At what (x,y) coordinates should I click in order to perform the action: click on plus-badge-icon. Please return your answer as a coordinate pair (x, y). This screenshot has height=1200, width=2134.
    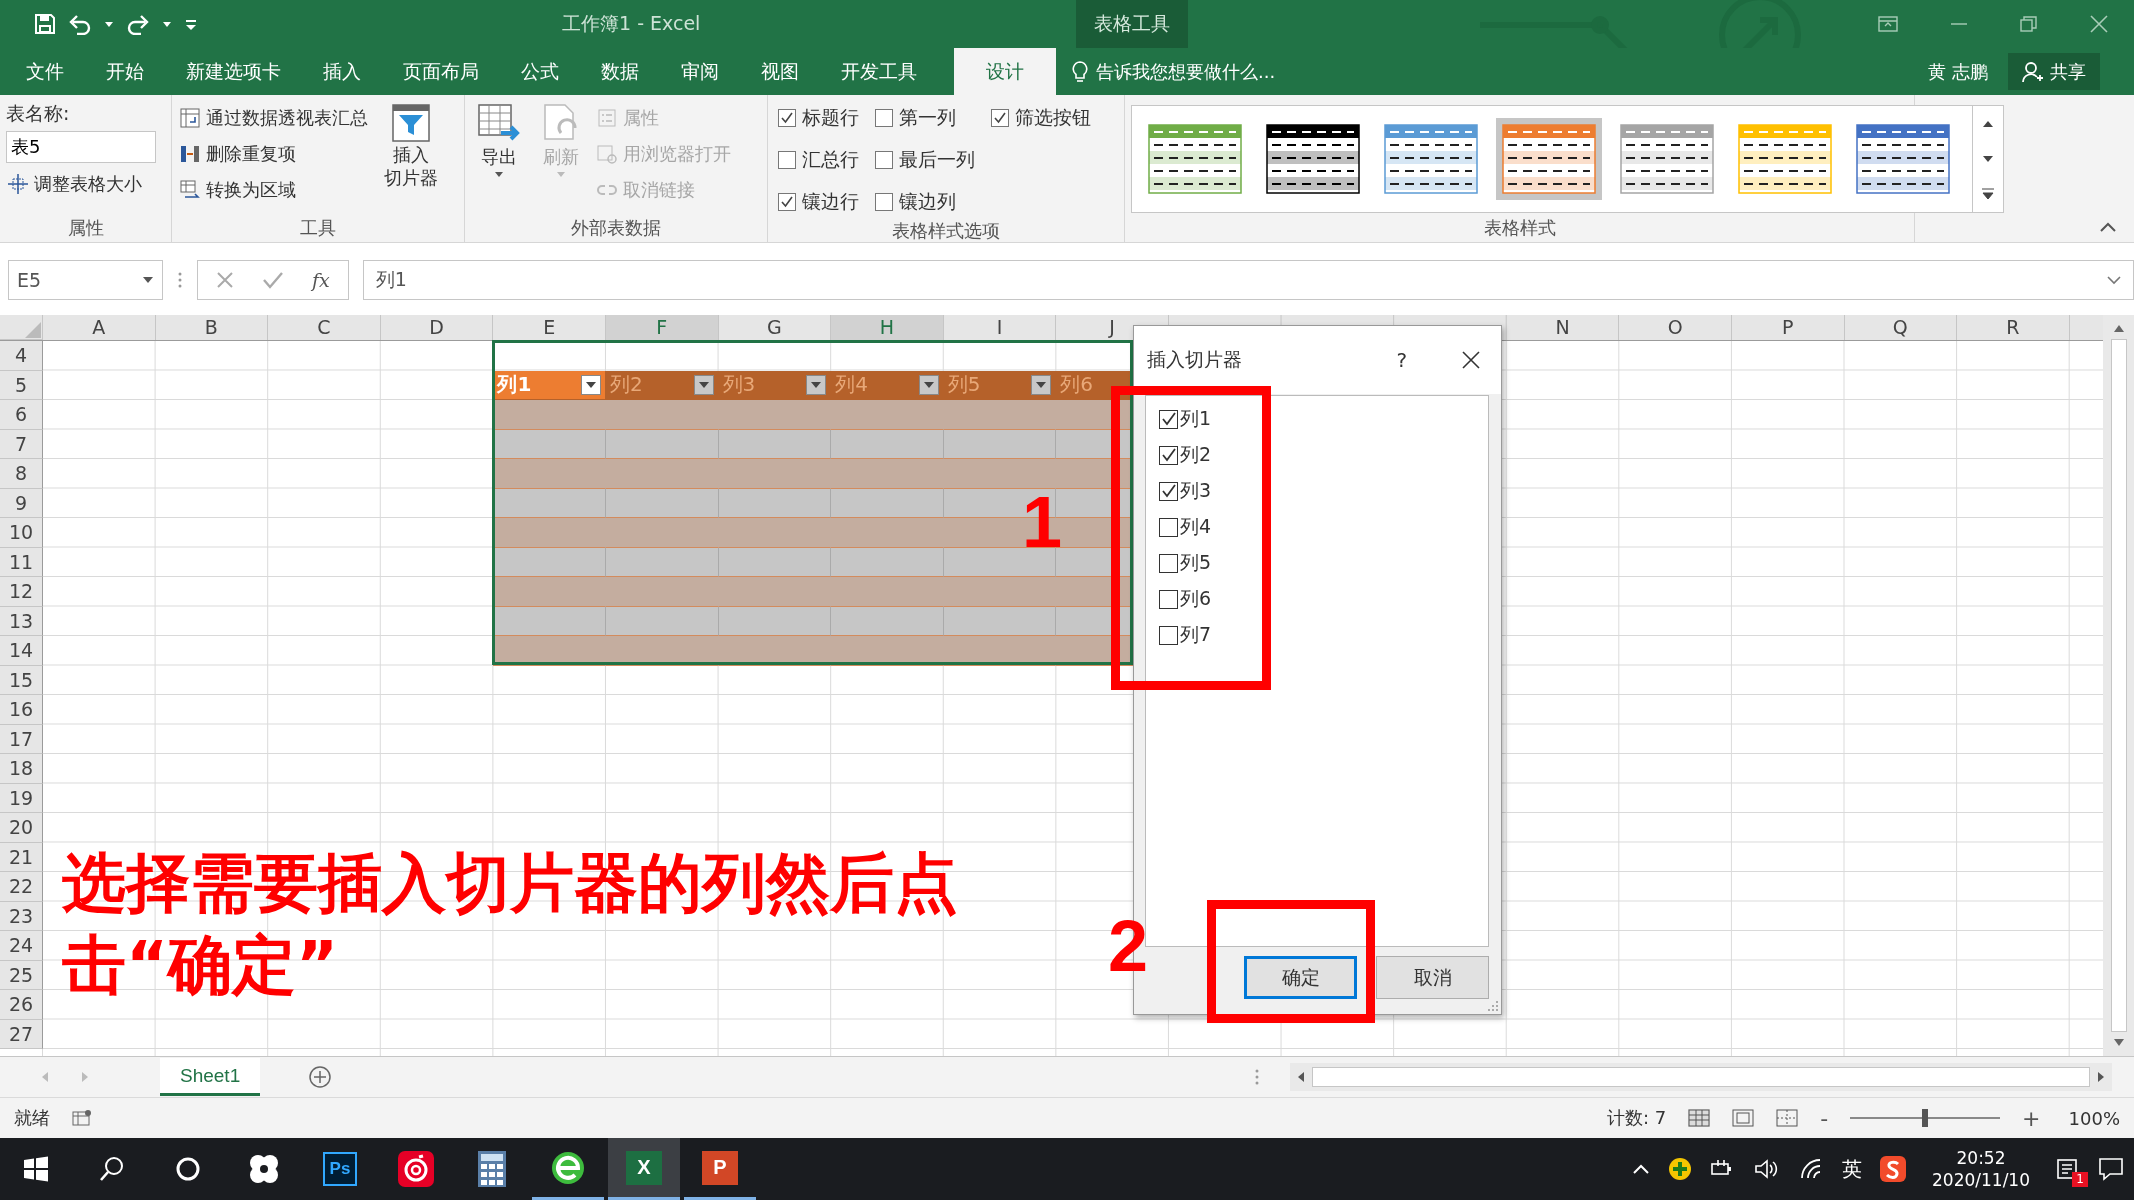
    Looking at the image, I should click on (1680, 1169).